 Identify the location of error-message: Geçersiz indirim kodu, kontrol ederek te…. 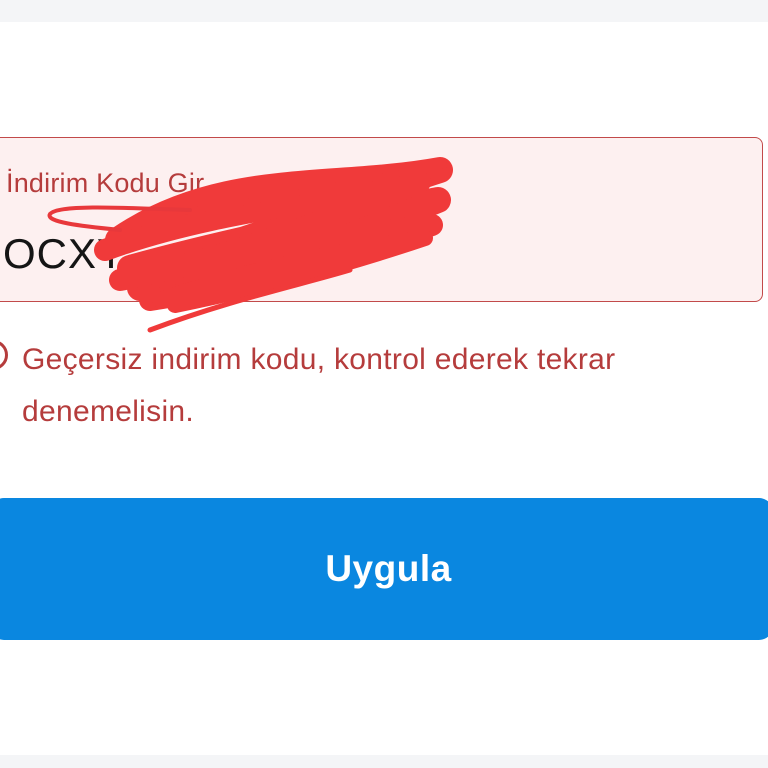
(319, 385).